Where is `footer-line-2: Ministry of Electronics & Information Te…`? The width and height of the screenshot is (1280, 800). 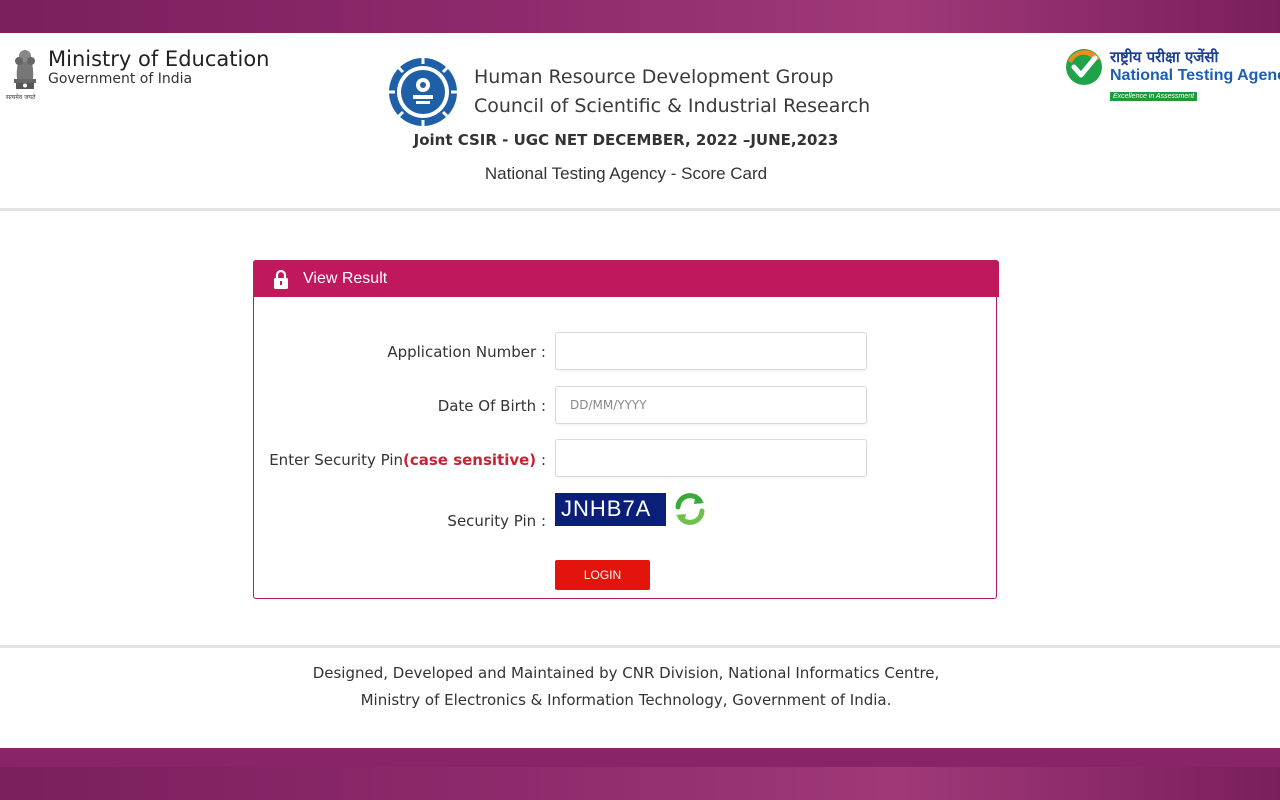 footer-line-2: Ministry of Electronics & Information Te… is located at coordinates (626, 700).